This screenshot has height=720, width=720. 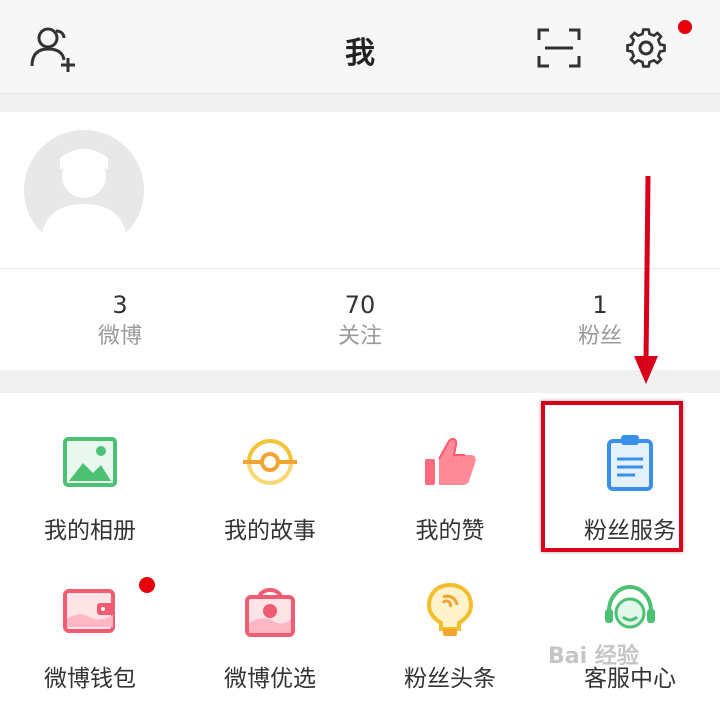 I want to click on grid-item-wallet: 微博钱包, so click(x=90, y=620).